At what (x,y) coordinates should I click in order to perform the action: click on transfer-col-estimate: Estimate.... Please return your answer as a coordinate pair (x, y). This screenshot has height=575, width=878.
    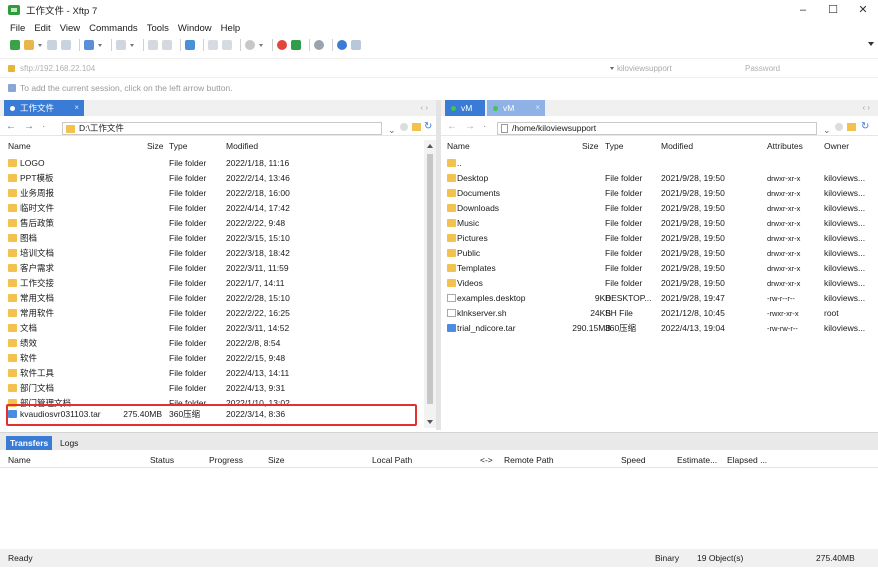
    Looking at the image, I should click on (697, 460).